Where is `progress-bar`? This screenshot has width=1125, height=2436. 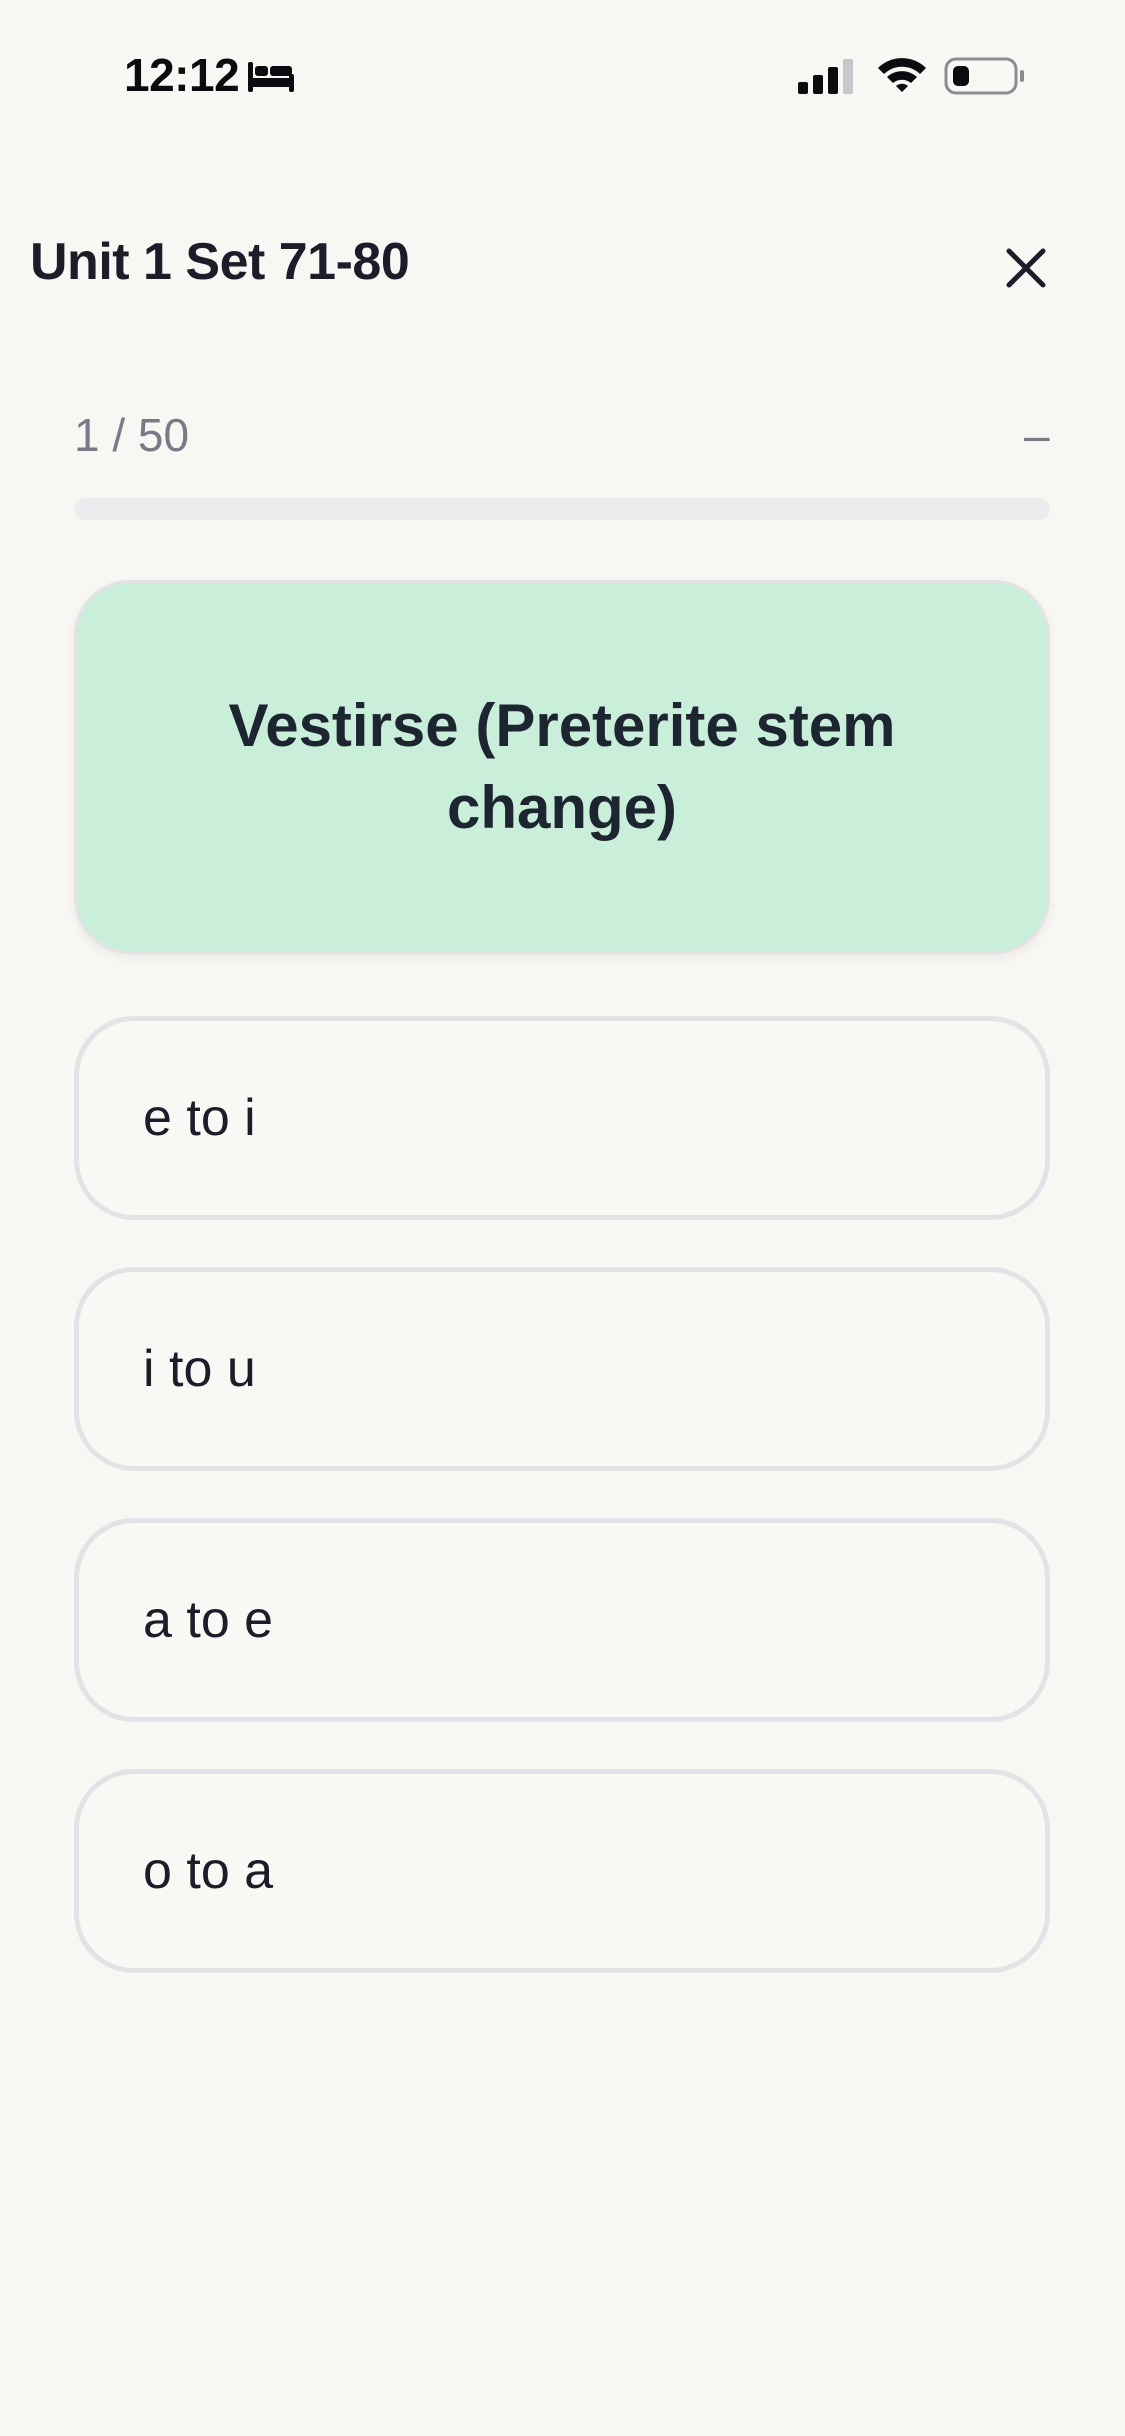 progress-bar is located at coordinates (562, 509).